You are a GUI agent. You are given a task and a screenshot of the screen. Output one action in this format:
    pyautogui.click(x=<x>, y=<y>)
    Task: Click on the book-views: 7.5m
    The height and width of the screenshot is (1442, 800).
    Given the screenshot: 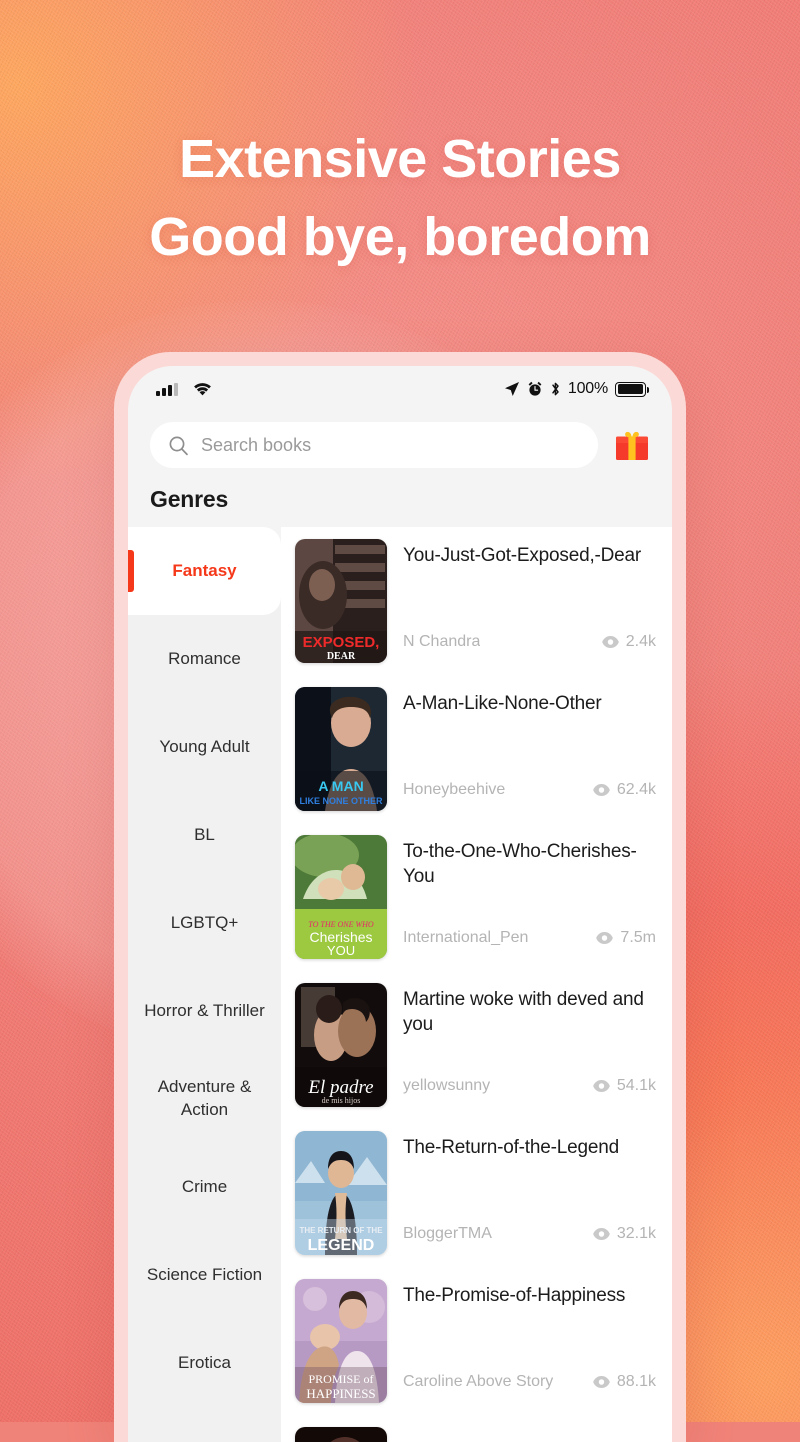 What is the action you would take?
    pyautogui.click(x=626, y=938)
    